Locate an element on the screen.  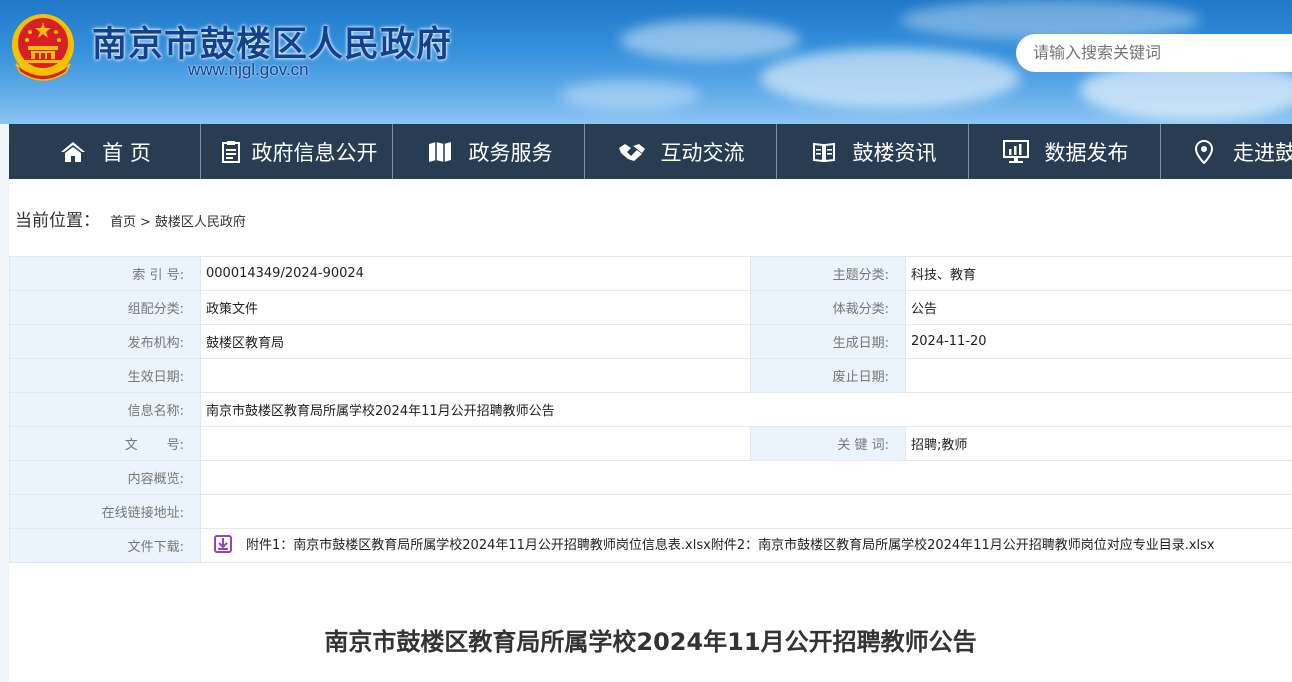
effective-date-value is located at coordinates (475, 375).